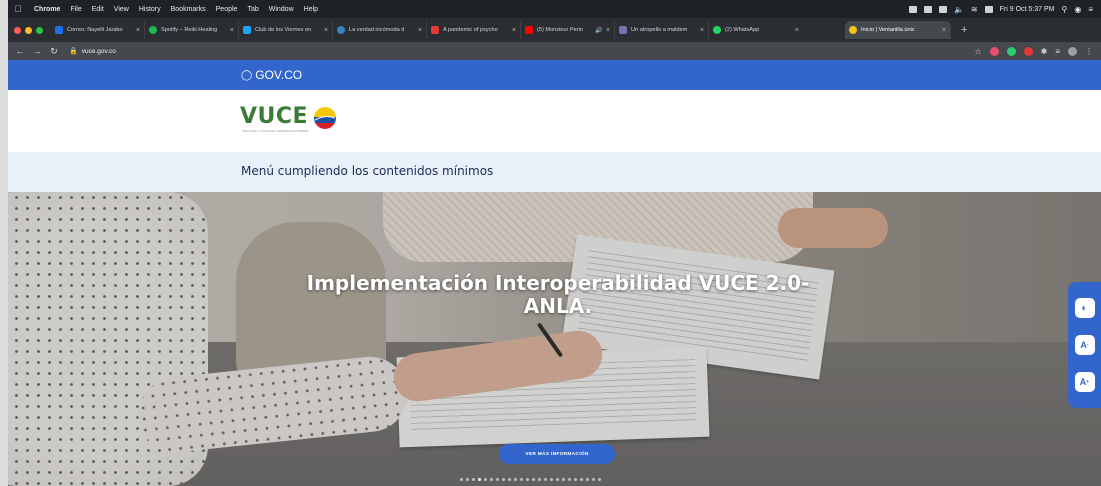  What do you see at coordinates (557, 454) in the screenshot?
I see `ver-mas-informacion-button: VER MÁS INFORMACIÓN` at bounding box center [557, 454].